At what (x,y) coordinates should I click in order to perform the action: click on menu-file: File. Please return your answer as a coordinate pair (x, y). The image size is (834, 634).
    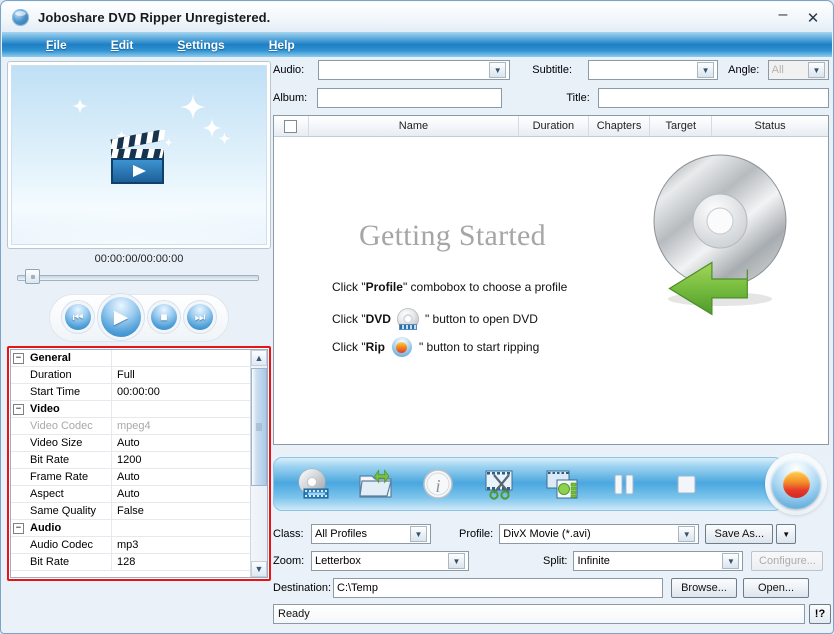
    Looking at the image, I should click on (56, 45).